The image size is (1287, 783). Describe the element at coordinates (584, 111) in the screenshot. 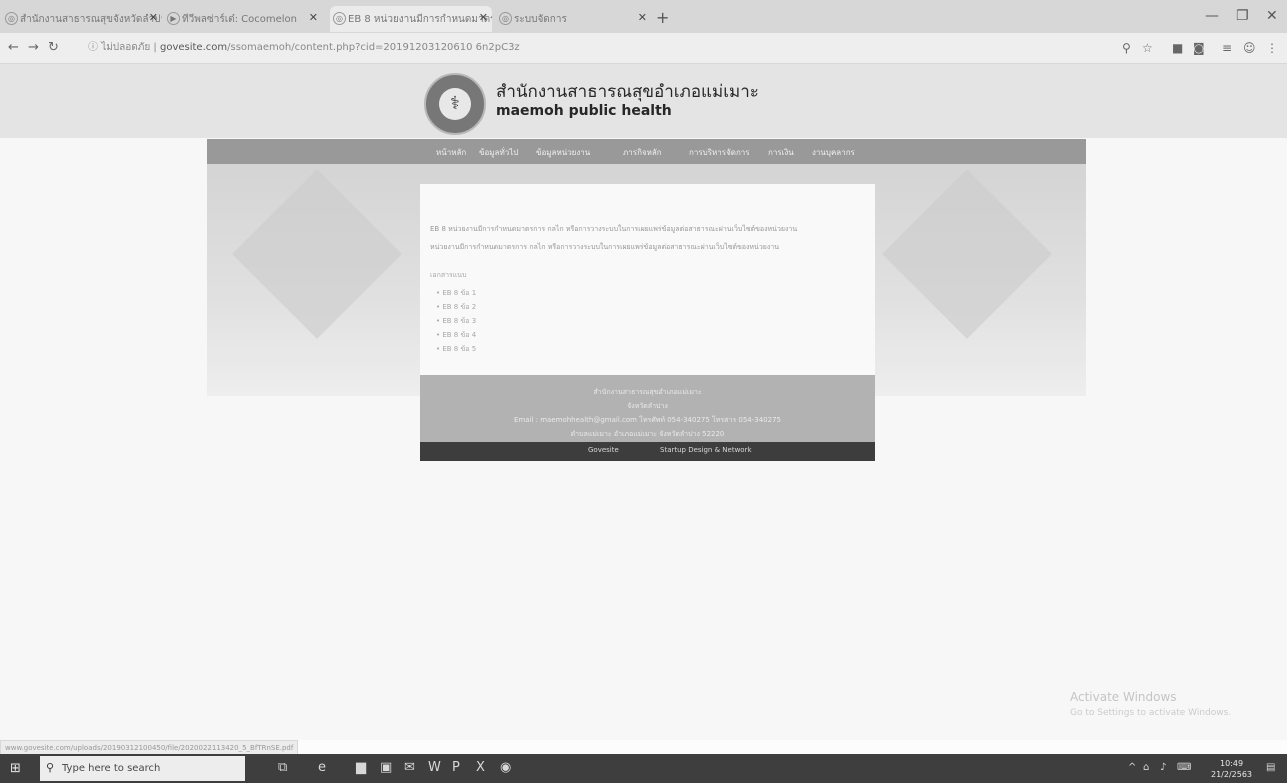

I see `site-title-english: maemoh public health` at that location.